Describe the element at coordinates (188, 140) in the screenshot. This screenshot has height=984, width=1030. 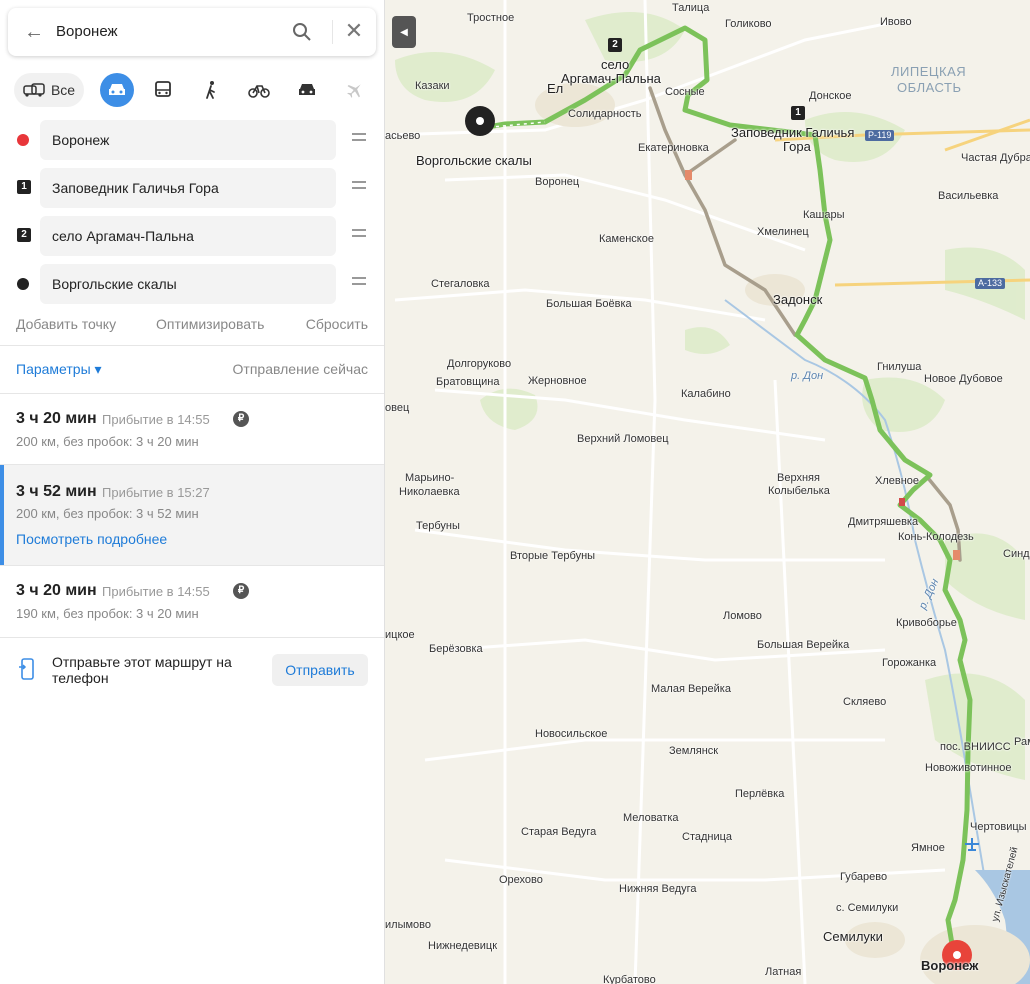
I see `waypoint-field: Воронеж` at that location.